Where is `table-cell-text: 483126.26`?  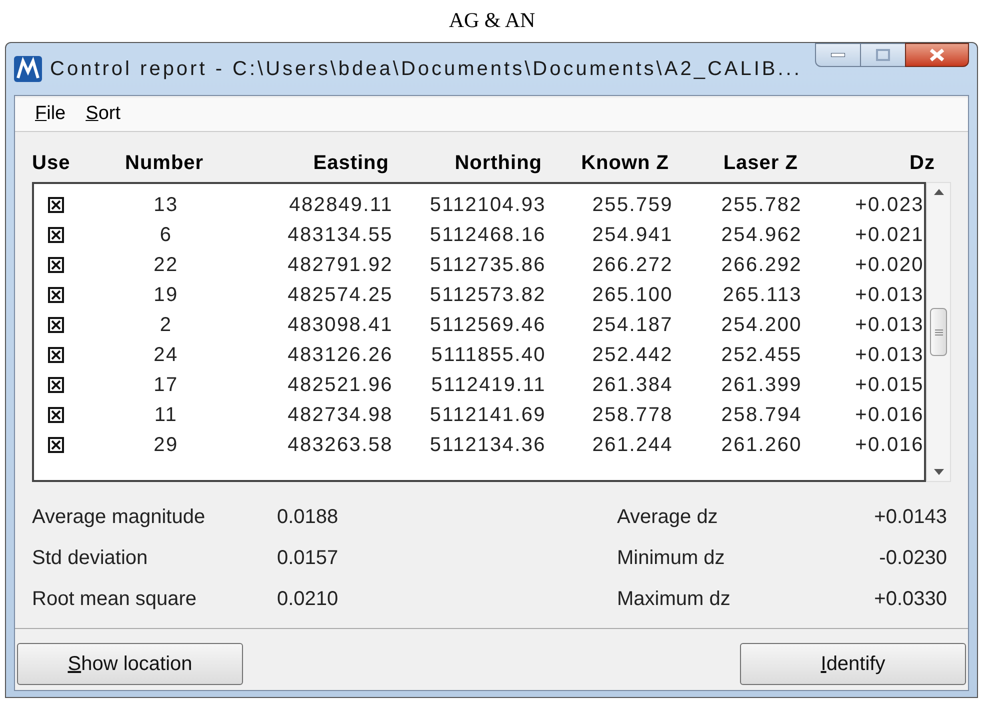
table-cell-text: 483126.26 is located at coordinates (339, 355).